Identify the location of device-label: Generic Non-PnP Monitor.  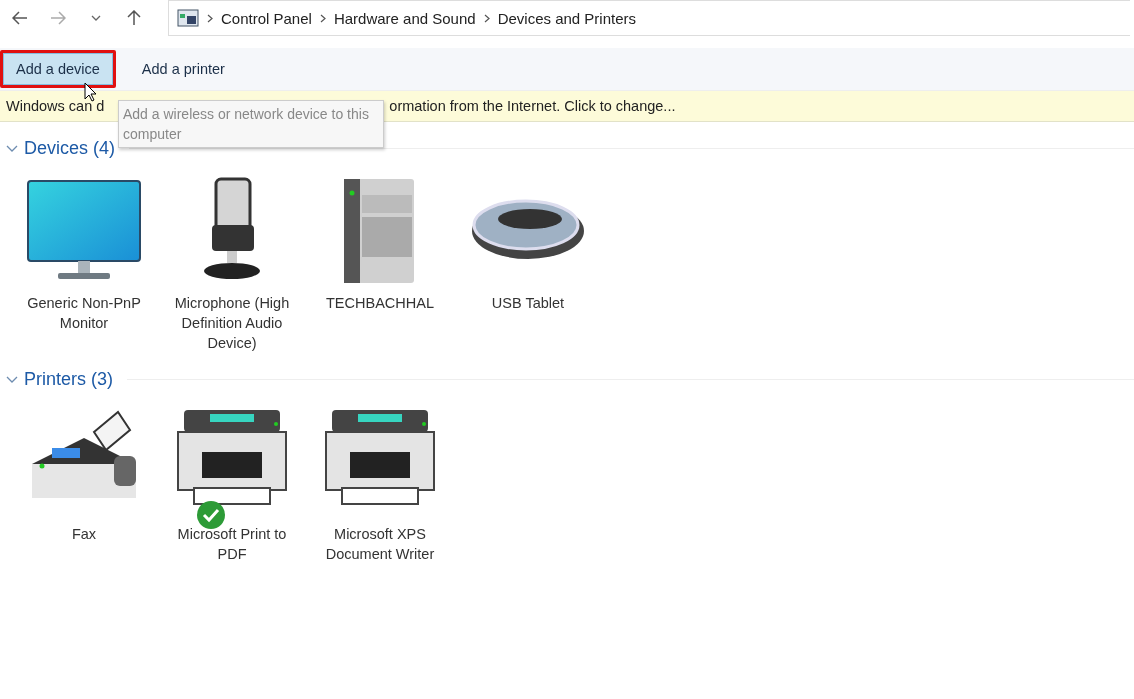
(84, 313).